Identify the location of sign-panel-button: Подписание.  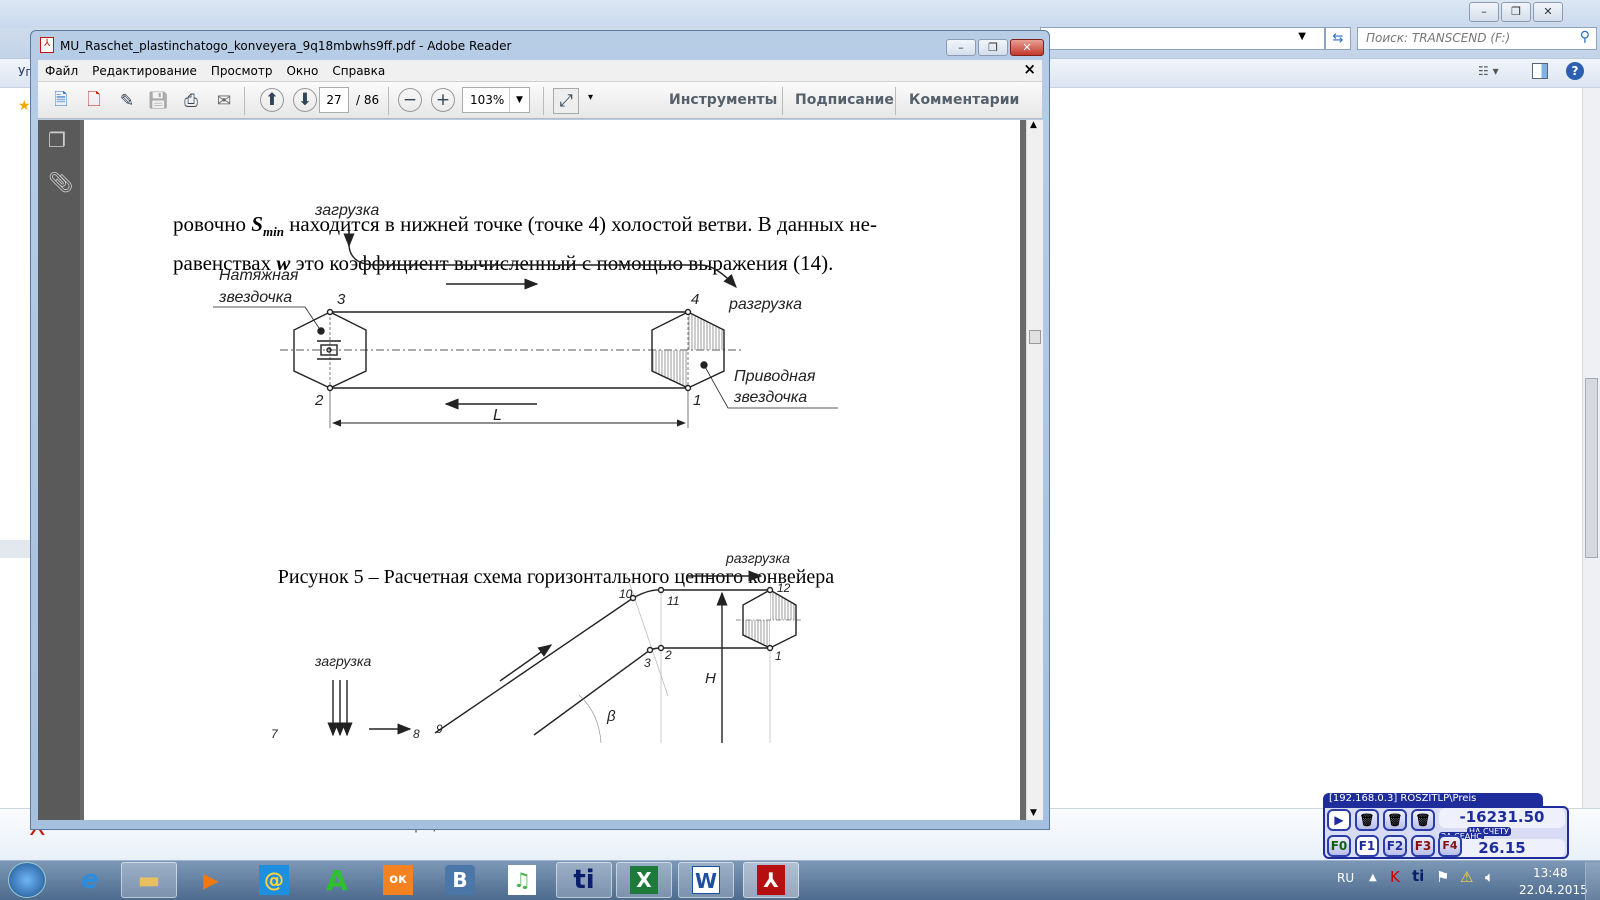
(844, 100).